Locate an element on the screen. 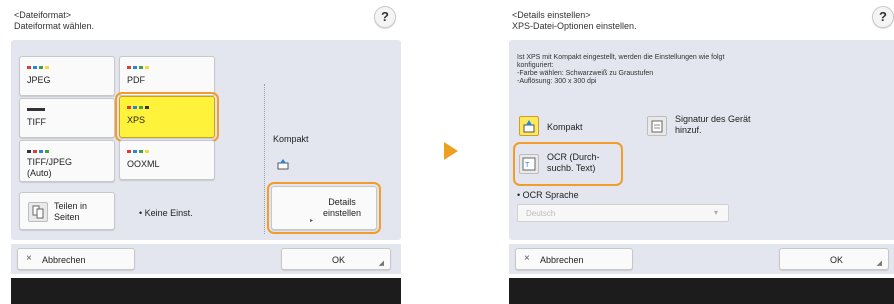 This screenshot has height=304, width=894. ocr-toggle: T OCR (Durch-suchb. Text) is located at coordinates (568, 164).